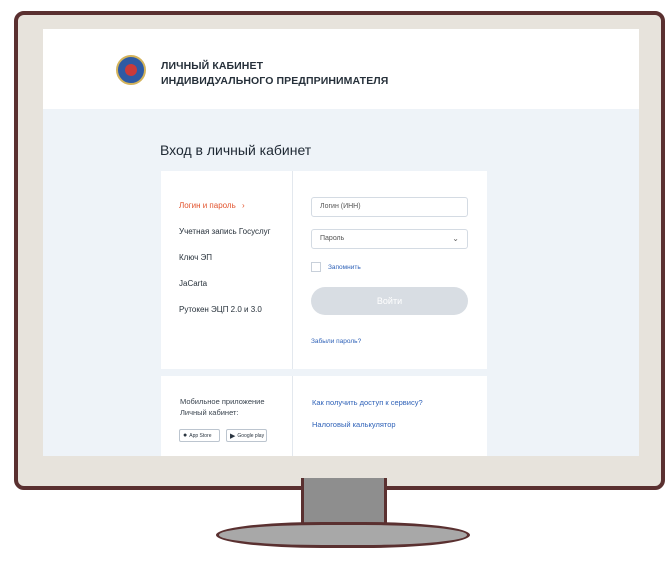 The image size is (667, 561). I want to click on method-jacarta: JaCarta, so click(225, 284).